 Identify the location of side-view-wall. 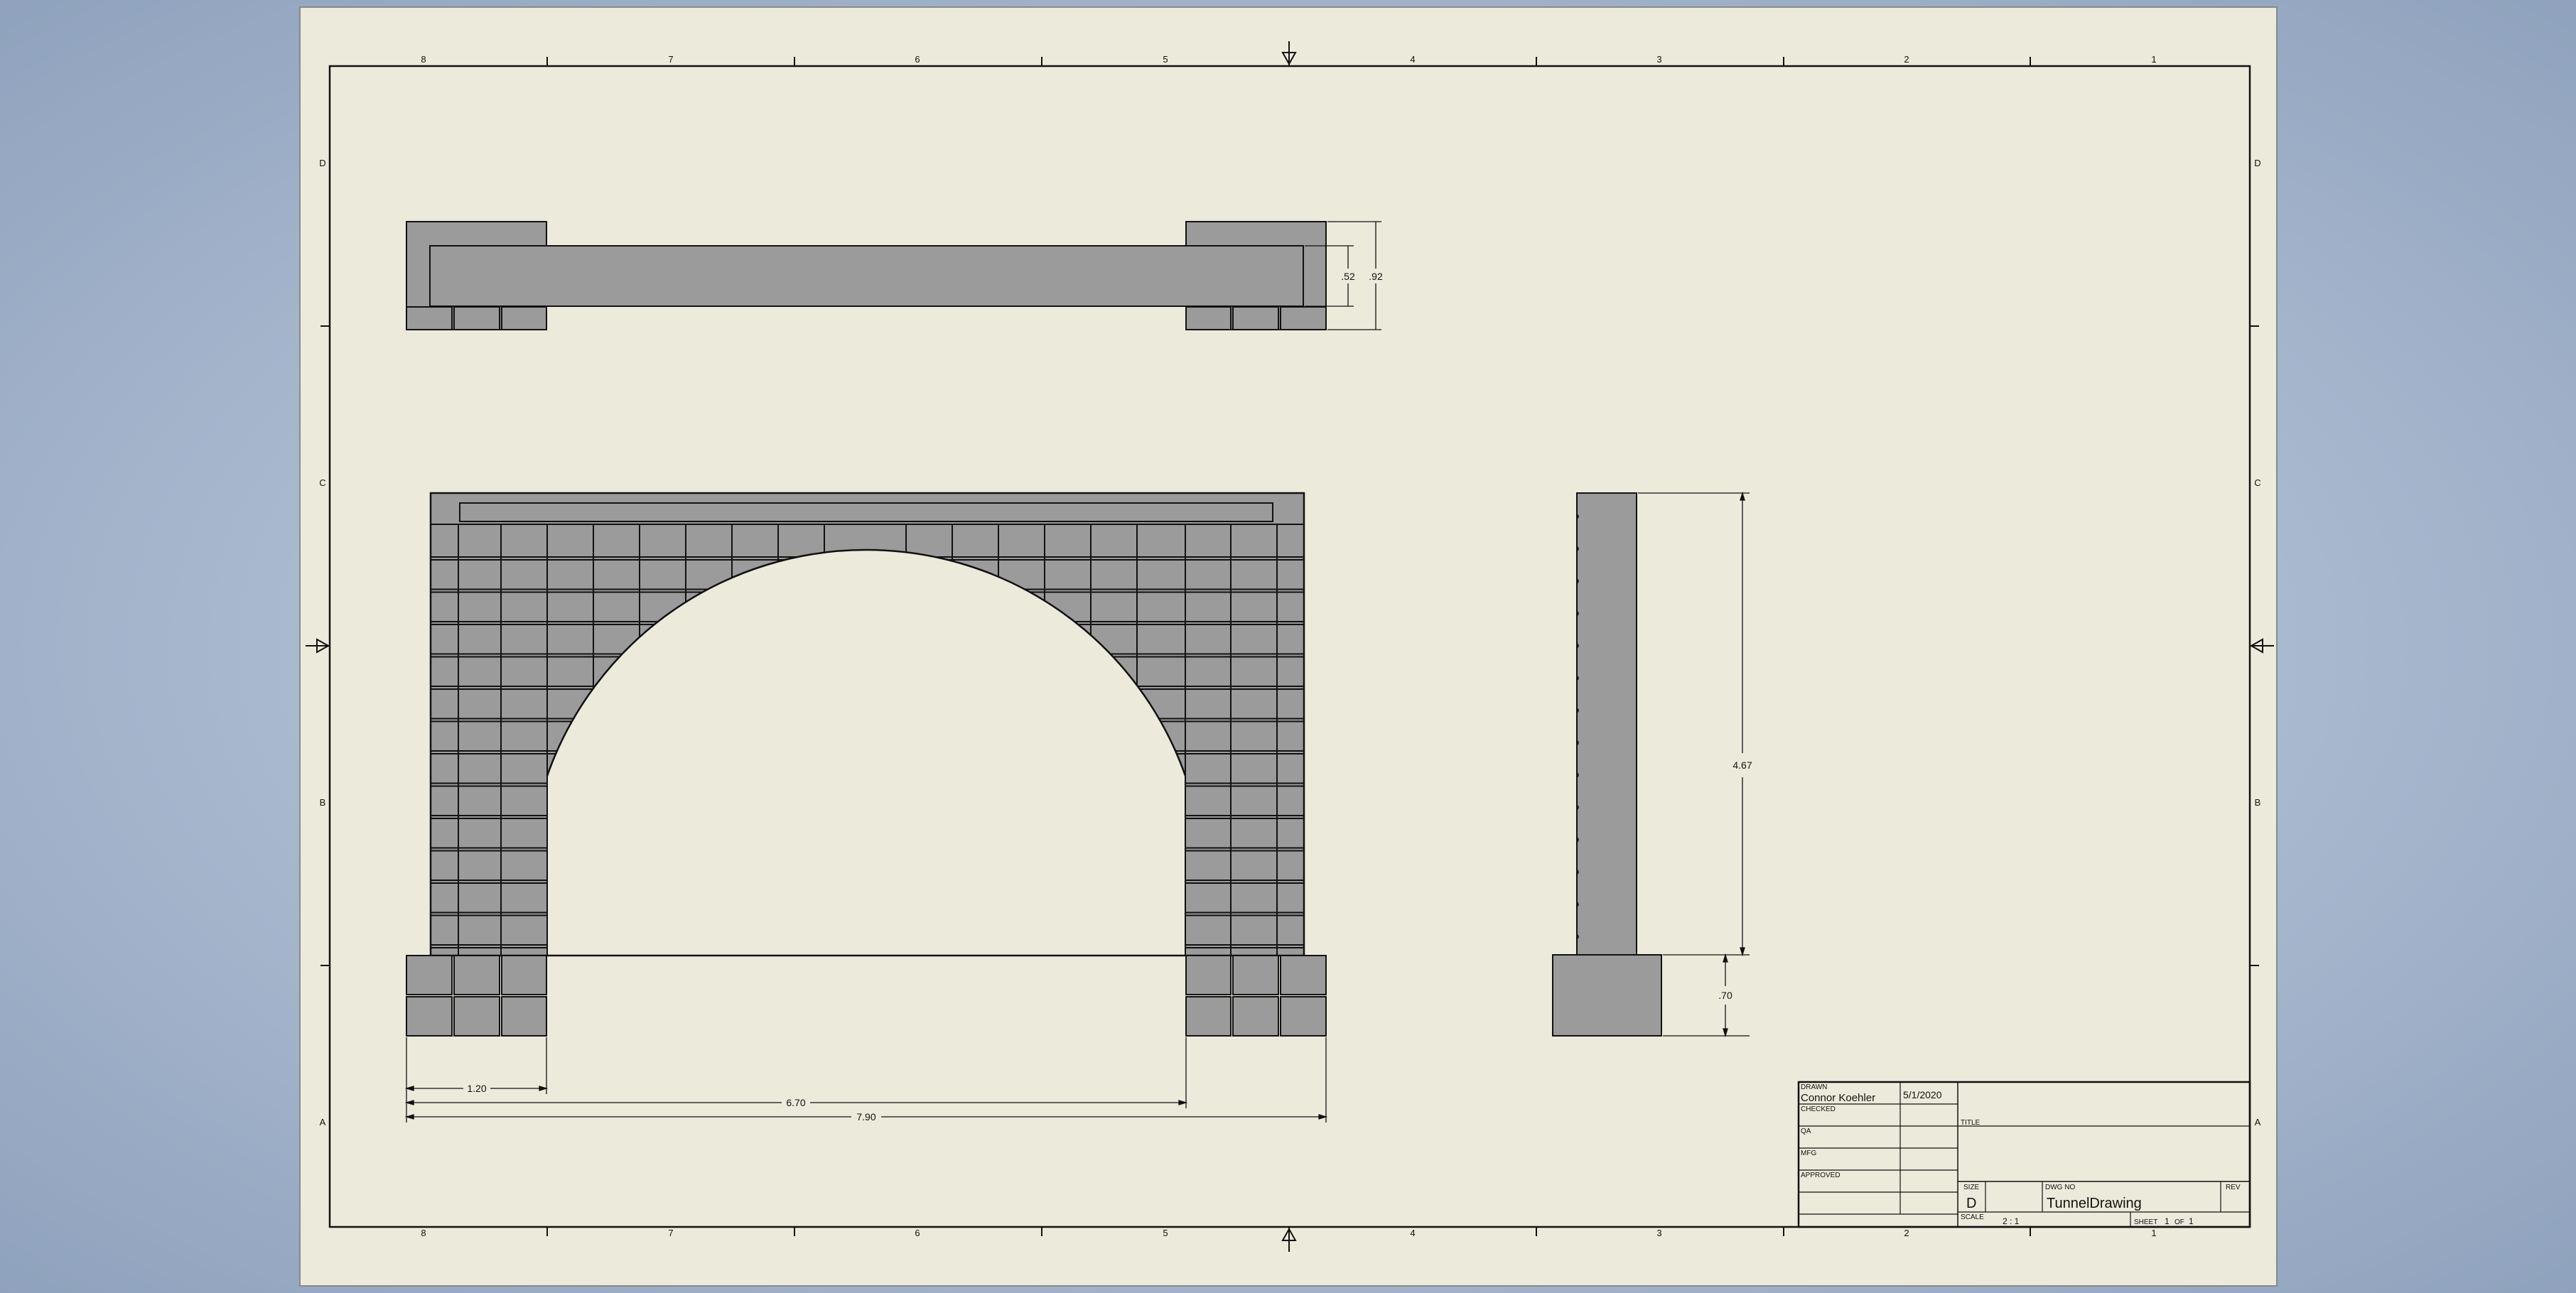
(1606, 724).